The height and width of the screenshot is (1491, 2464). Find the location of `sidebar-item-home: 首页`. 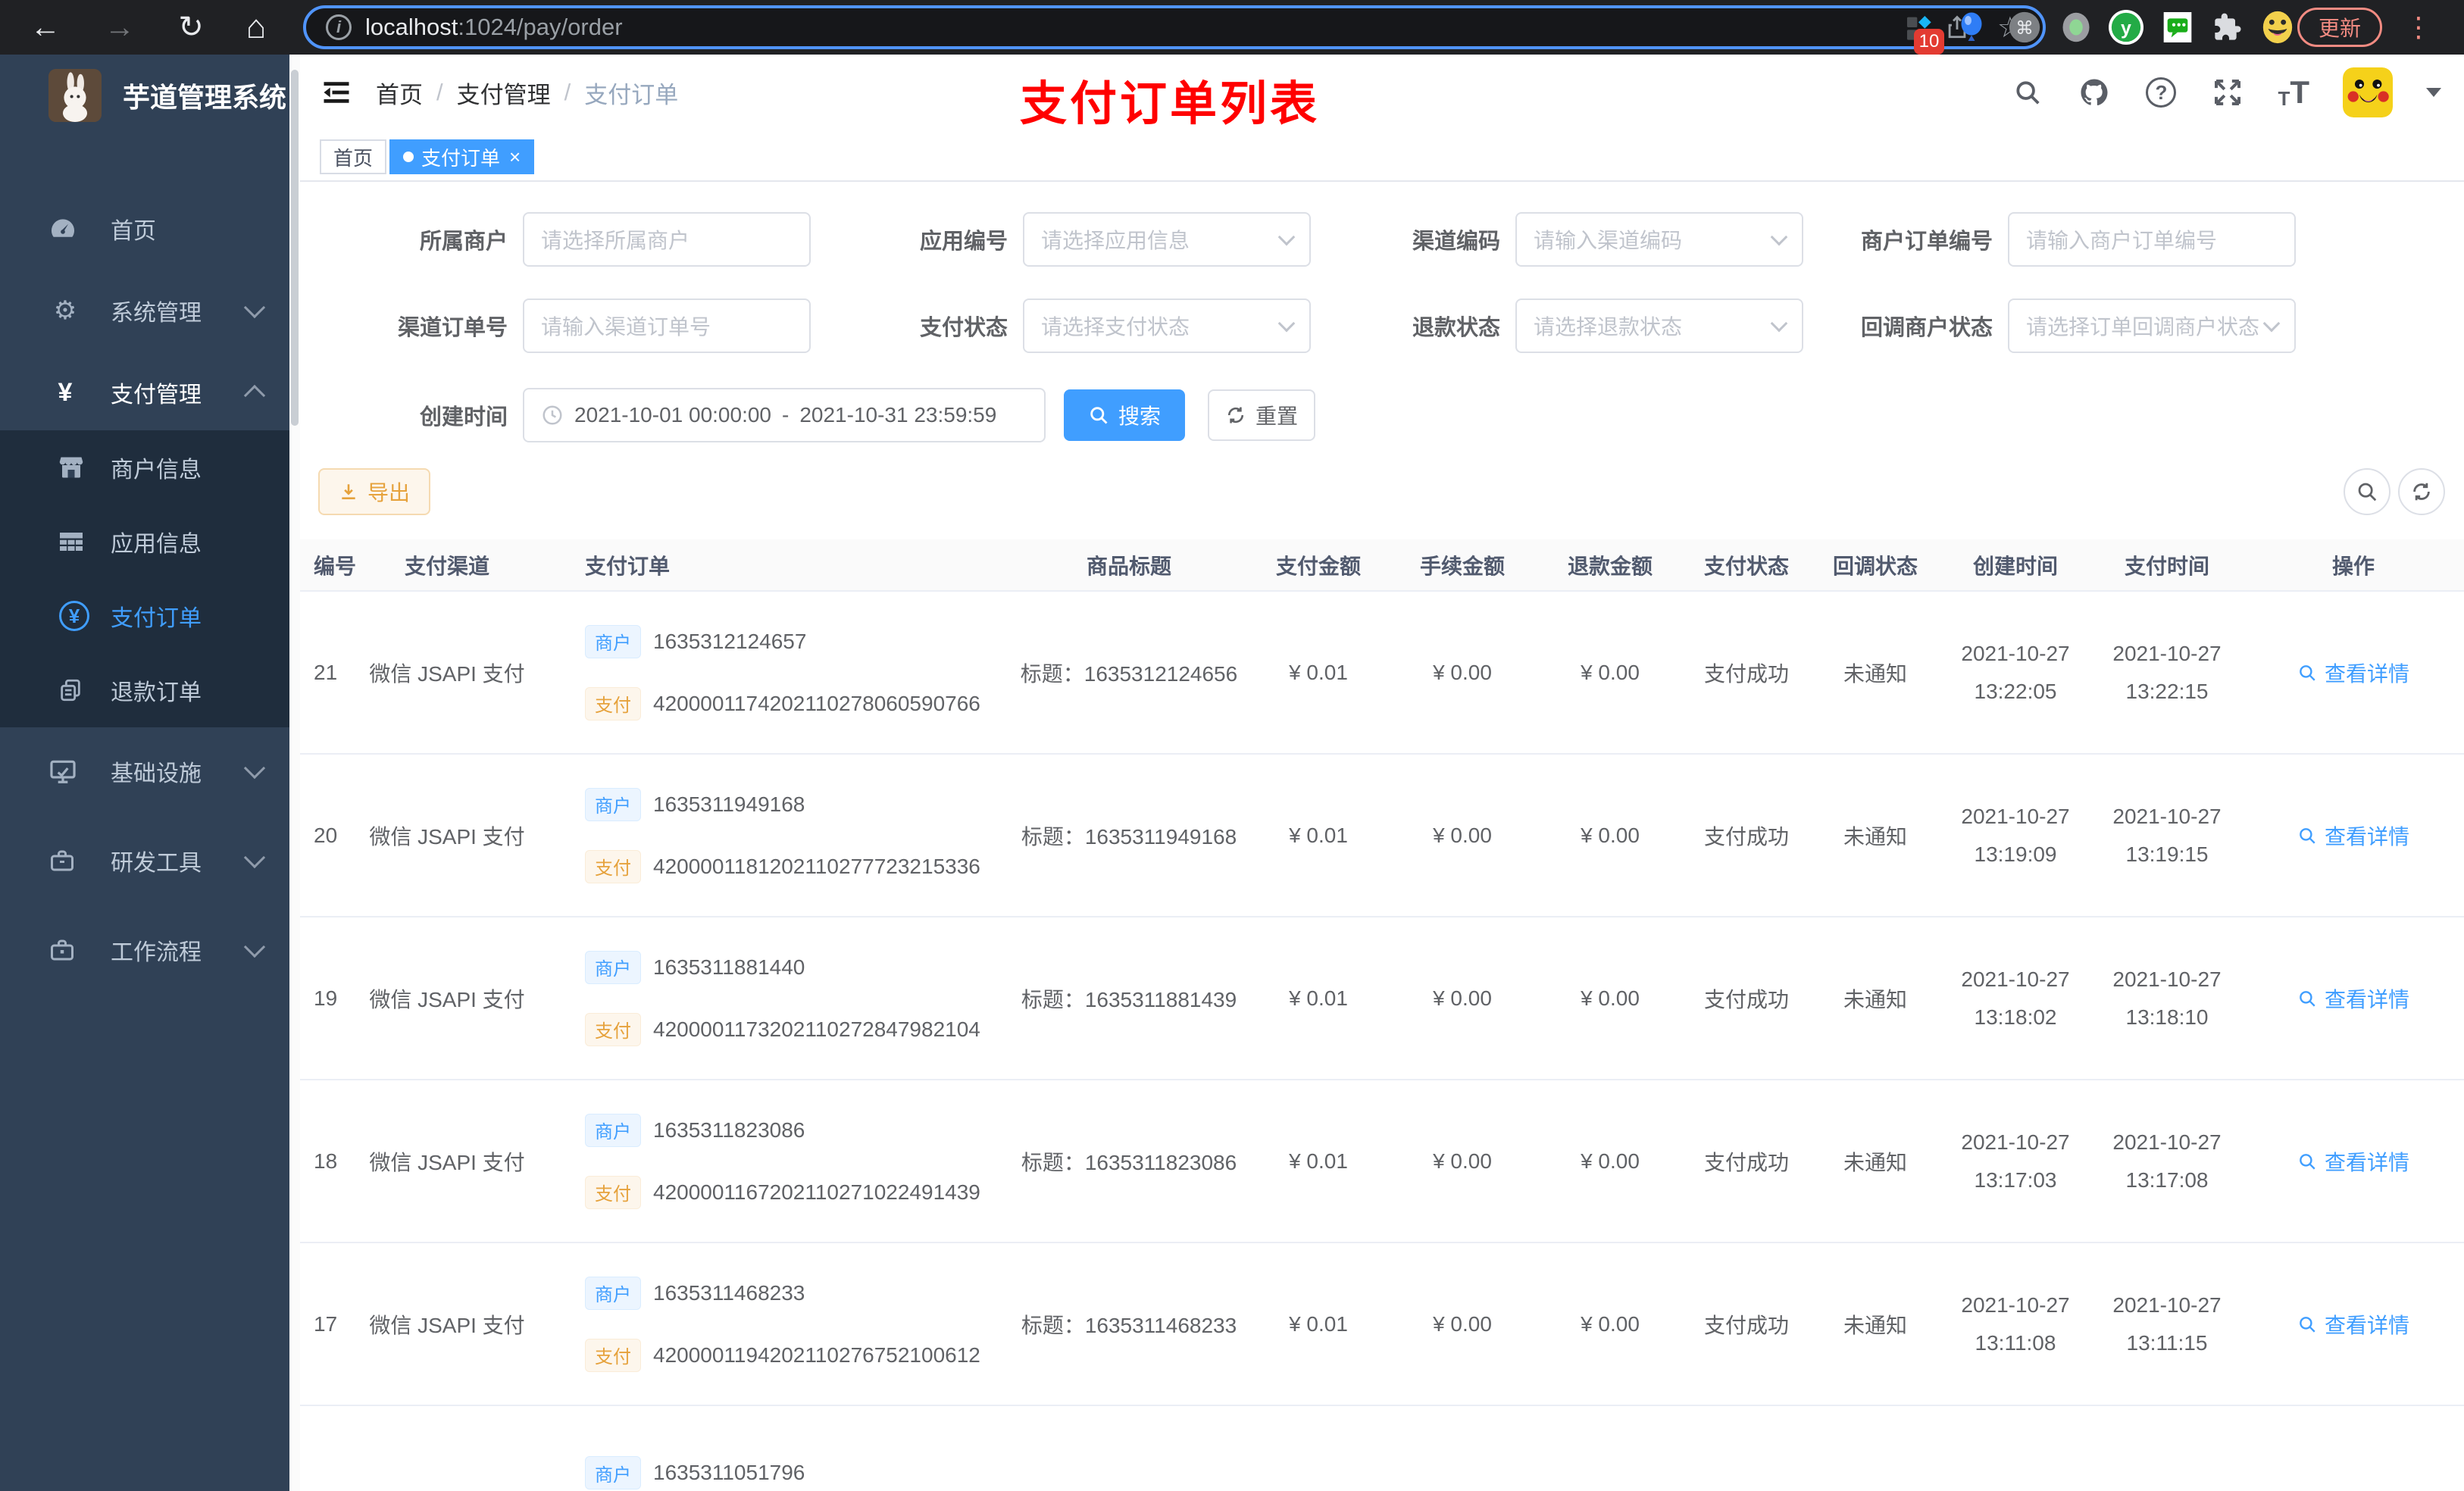

sidebar-item-home: 首页 is located at coordinates (144, 229).